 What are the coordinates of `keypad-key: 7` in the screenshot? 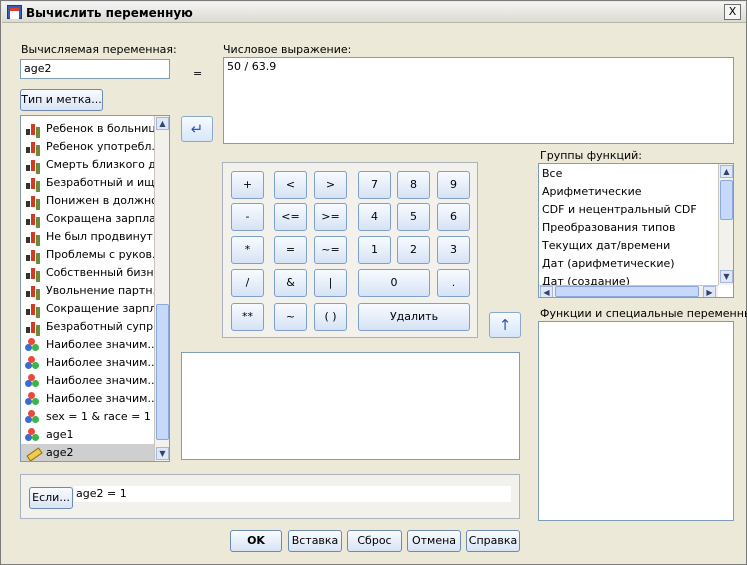 It's located at (374, 185).